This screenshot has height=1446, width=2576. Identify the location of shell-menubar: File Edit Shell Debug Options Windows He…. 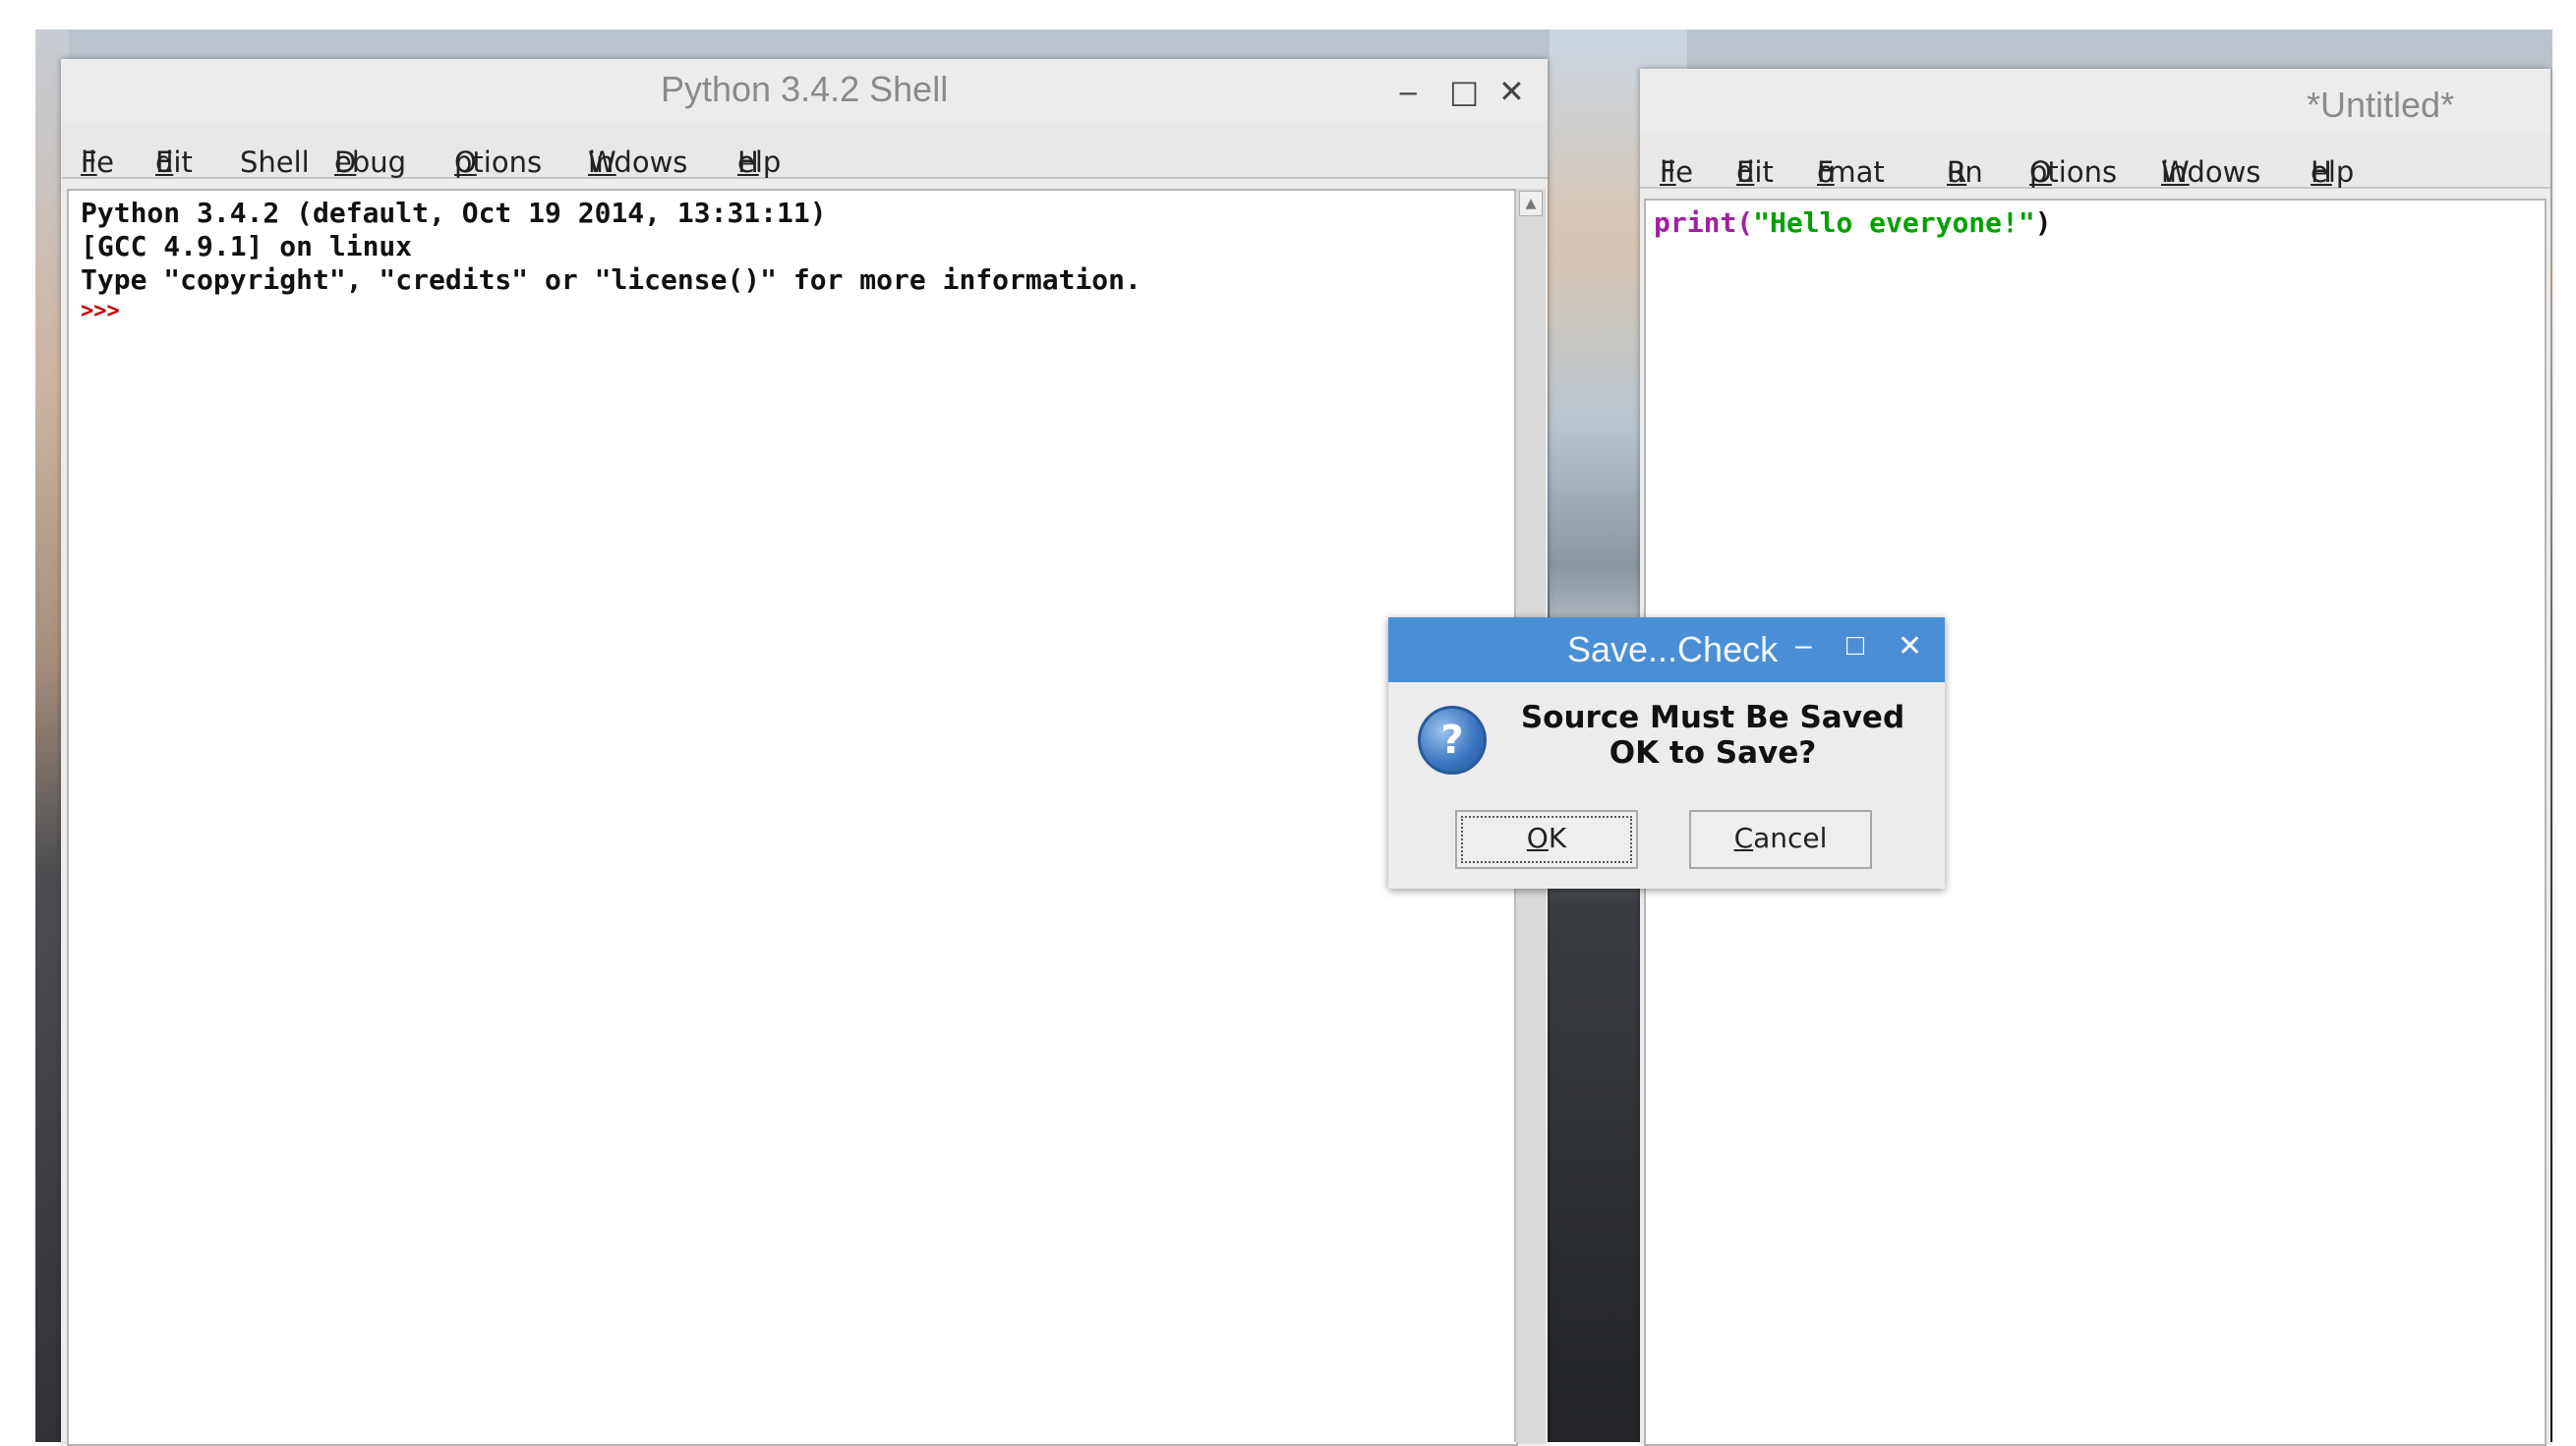
(804, 150).